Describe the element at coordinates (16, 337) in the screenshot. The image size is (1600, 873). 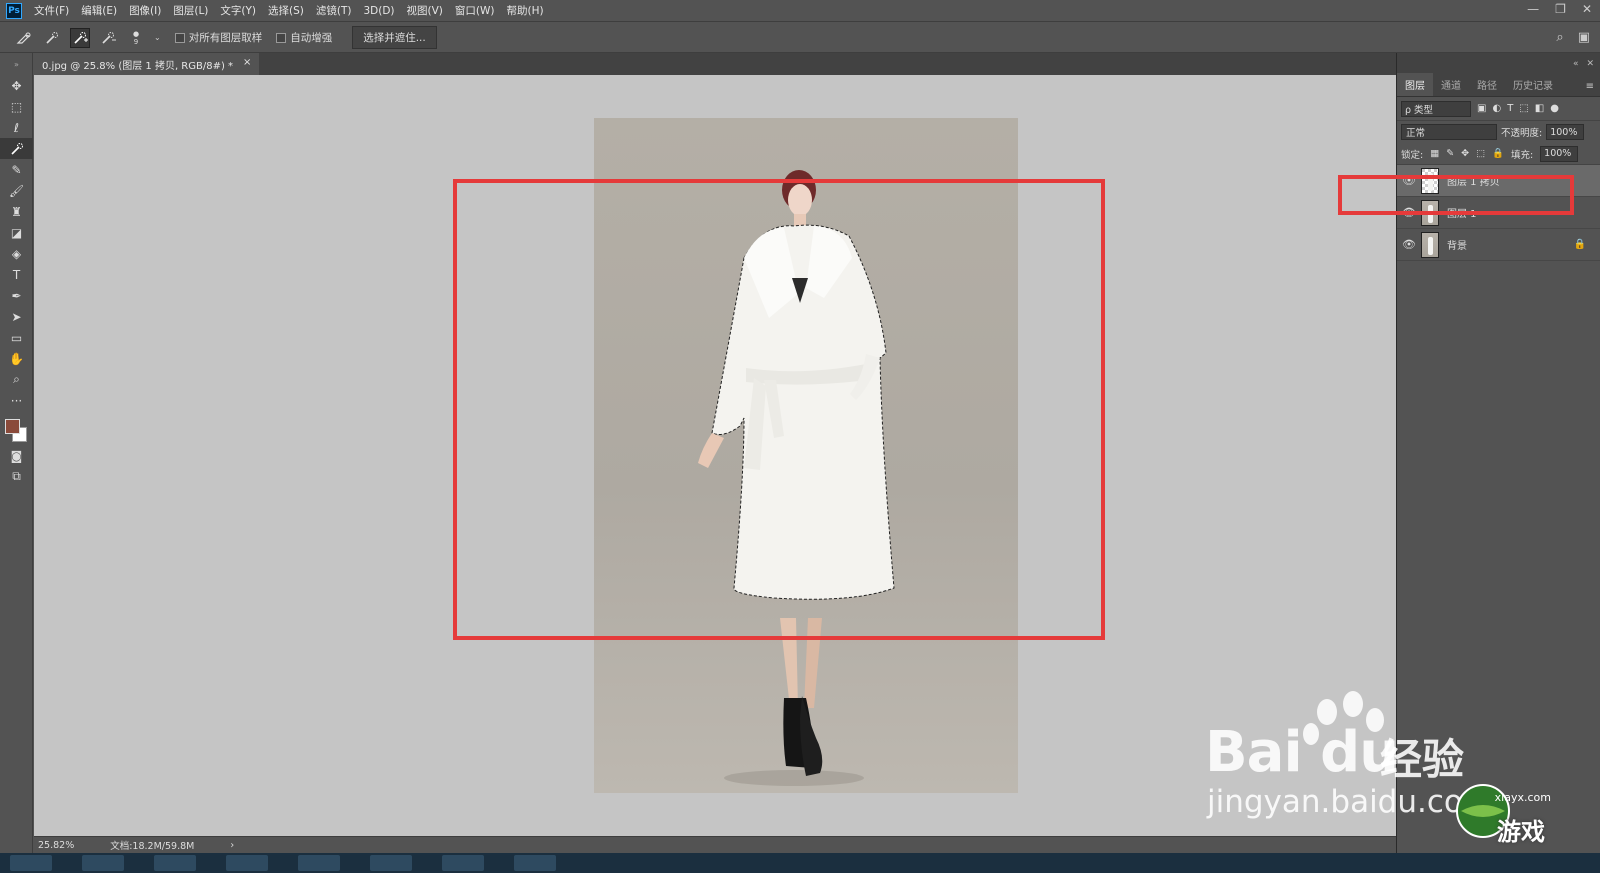
I see `shape-tool-icon: ▭` at that location.